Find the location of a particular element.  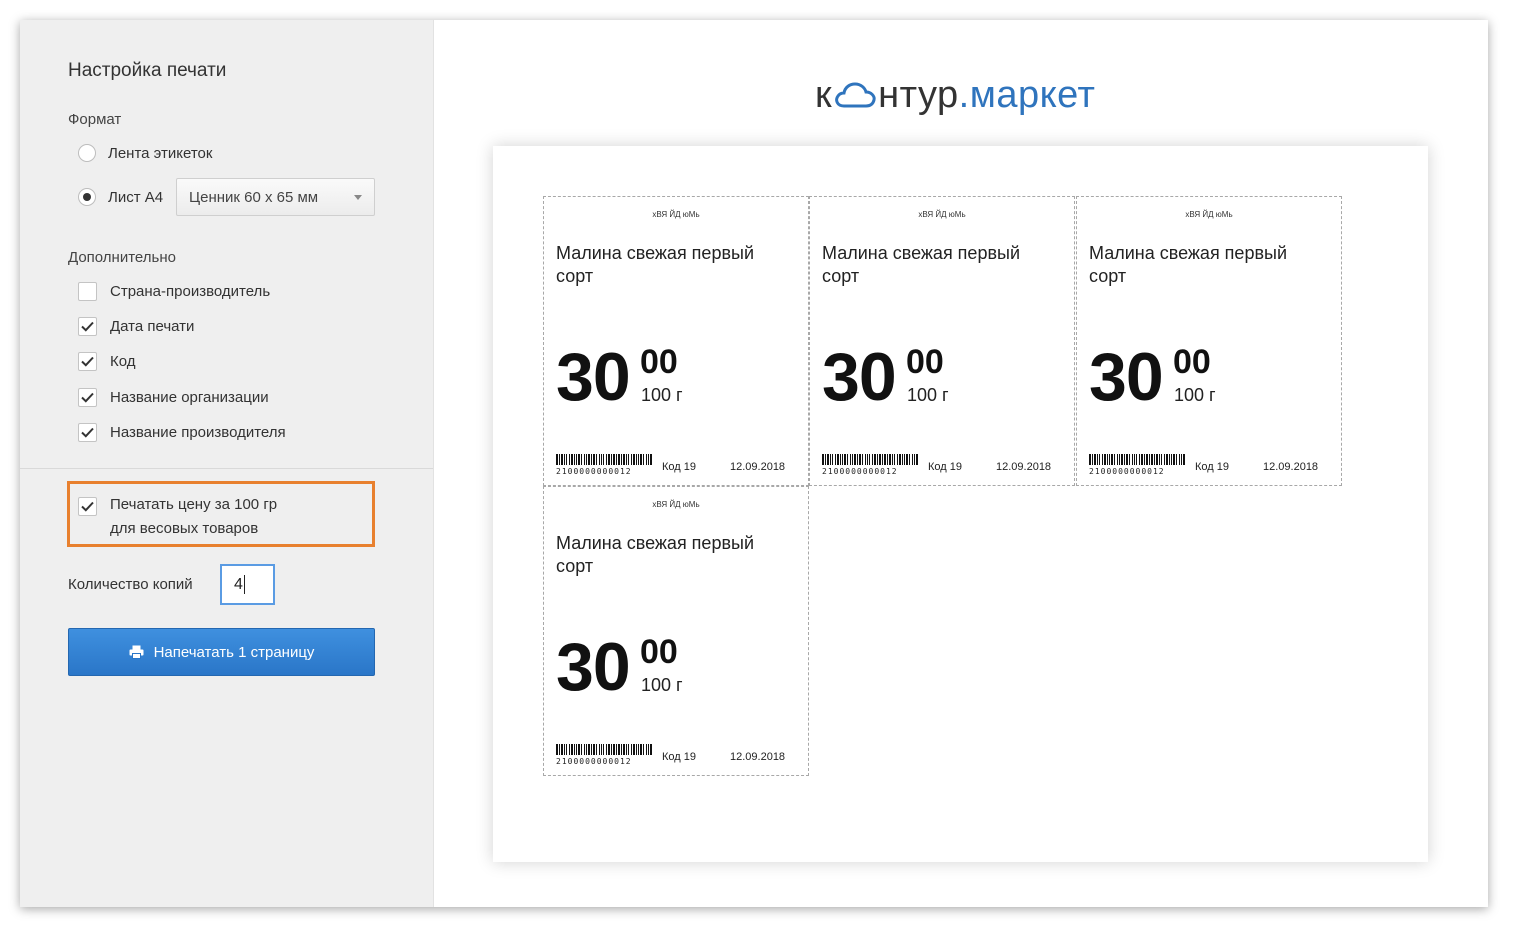

weight-price-line1: Печатать цену за 100 гр is located at coordinates (194, 504).